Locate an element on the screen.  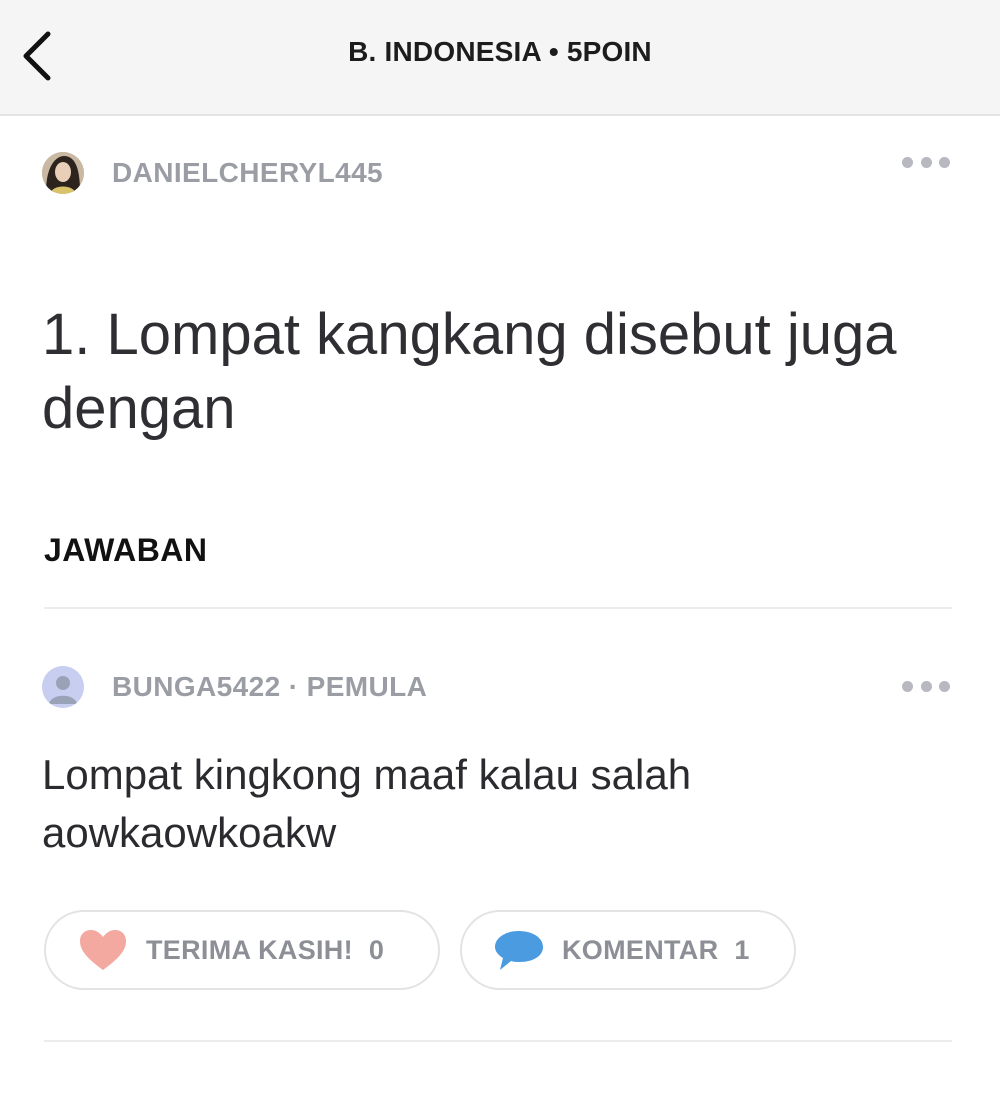
top-nav-bar: B. INDONESIA • 5POIN is located at coordinates (500, 58).